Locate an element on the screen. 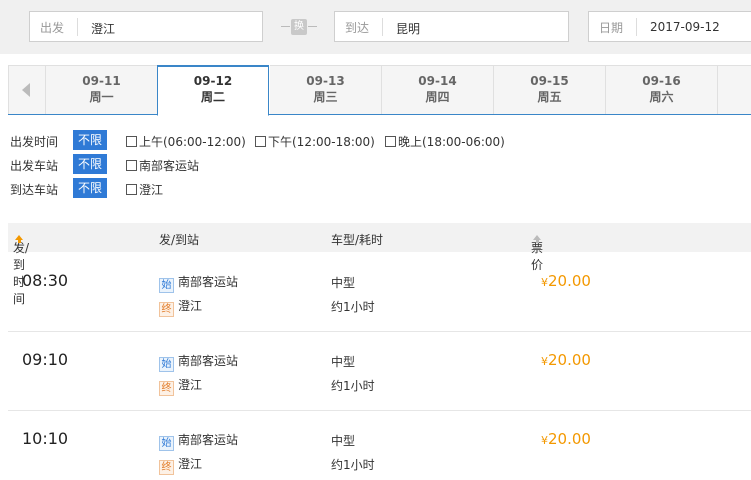 Image resolution: width=751 pixels, height=480 pixels. swap-line-right is located at coordinates (312, 26).